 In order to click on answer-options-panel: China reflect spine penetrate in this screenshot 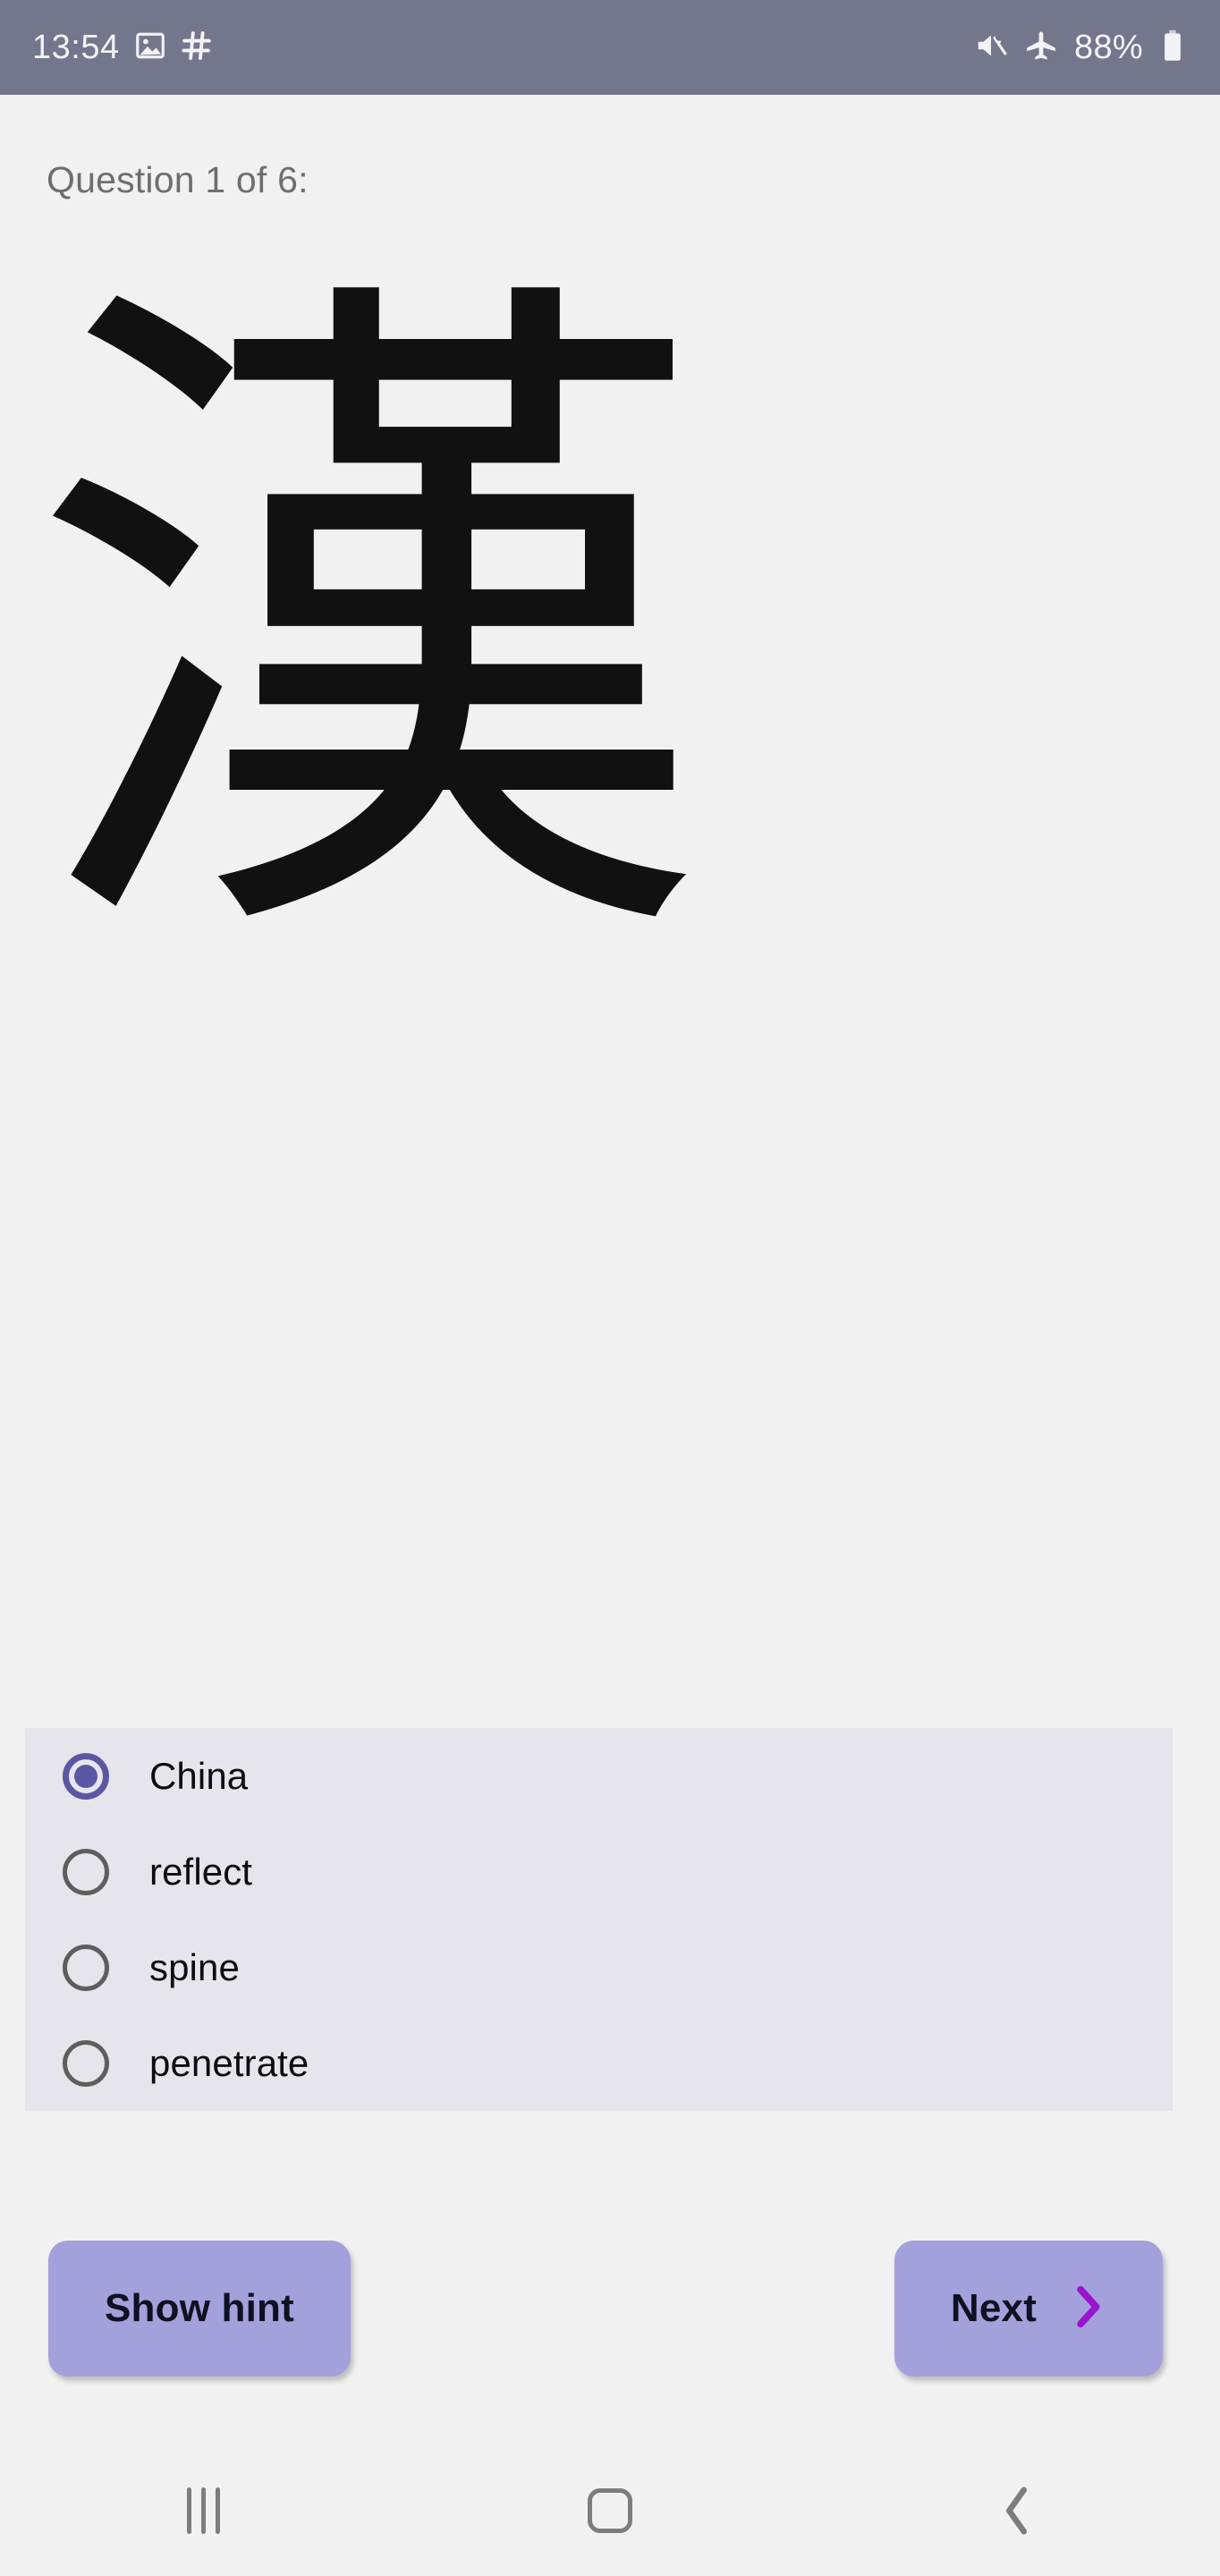, I will do `click(599, 1919)`.